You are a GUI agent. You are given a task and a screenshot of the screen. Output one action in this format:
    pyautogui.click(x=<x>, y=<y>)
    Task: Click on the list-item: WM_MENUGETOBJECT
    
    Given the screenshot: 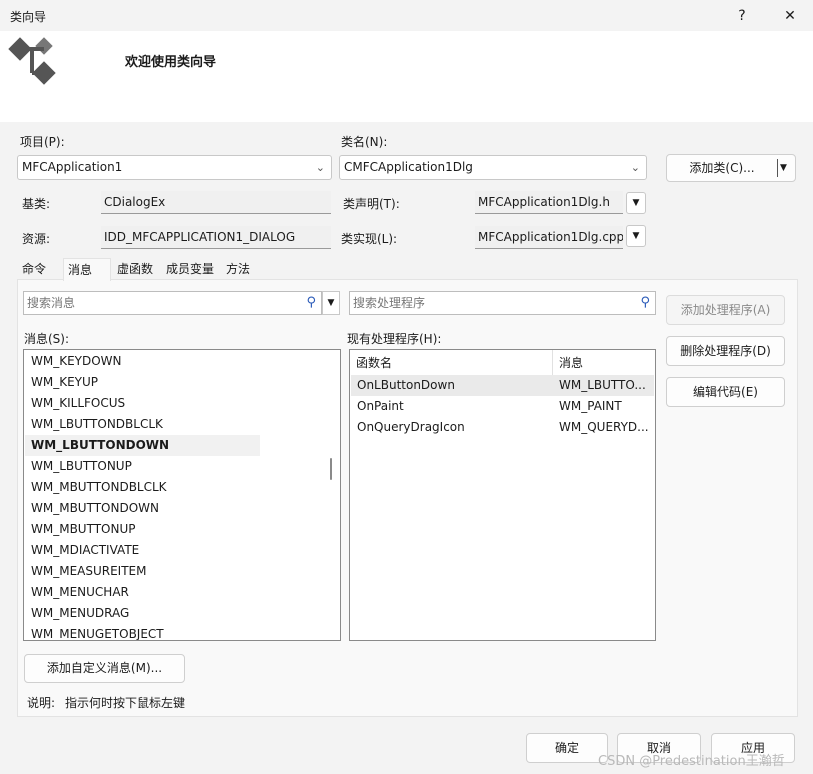 What is the action you would take?
    pyautogui.click(x=97, y=632)
    